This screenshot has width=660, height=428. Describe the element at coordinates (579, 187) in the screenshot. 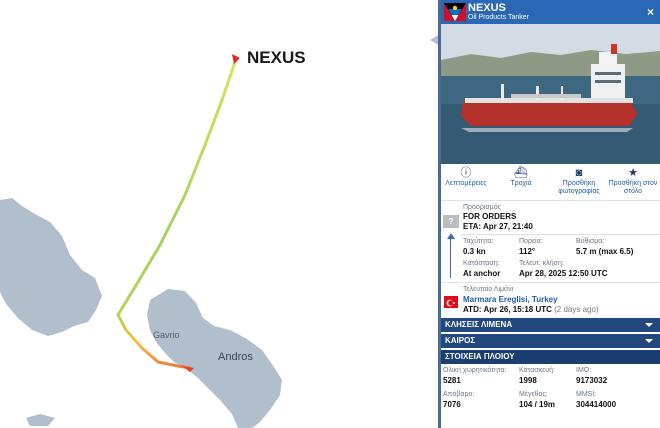

I see `add-photo-label: Προσθήκη φωτογραφίας` at that location.